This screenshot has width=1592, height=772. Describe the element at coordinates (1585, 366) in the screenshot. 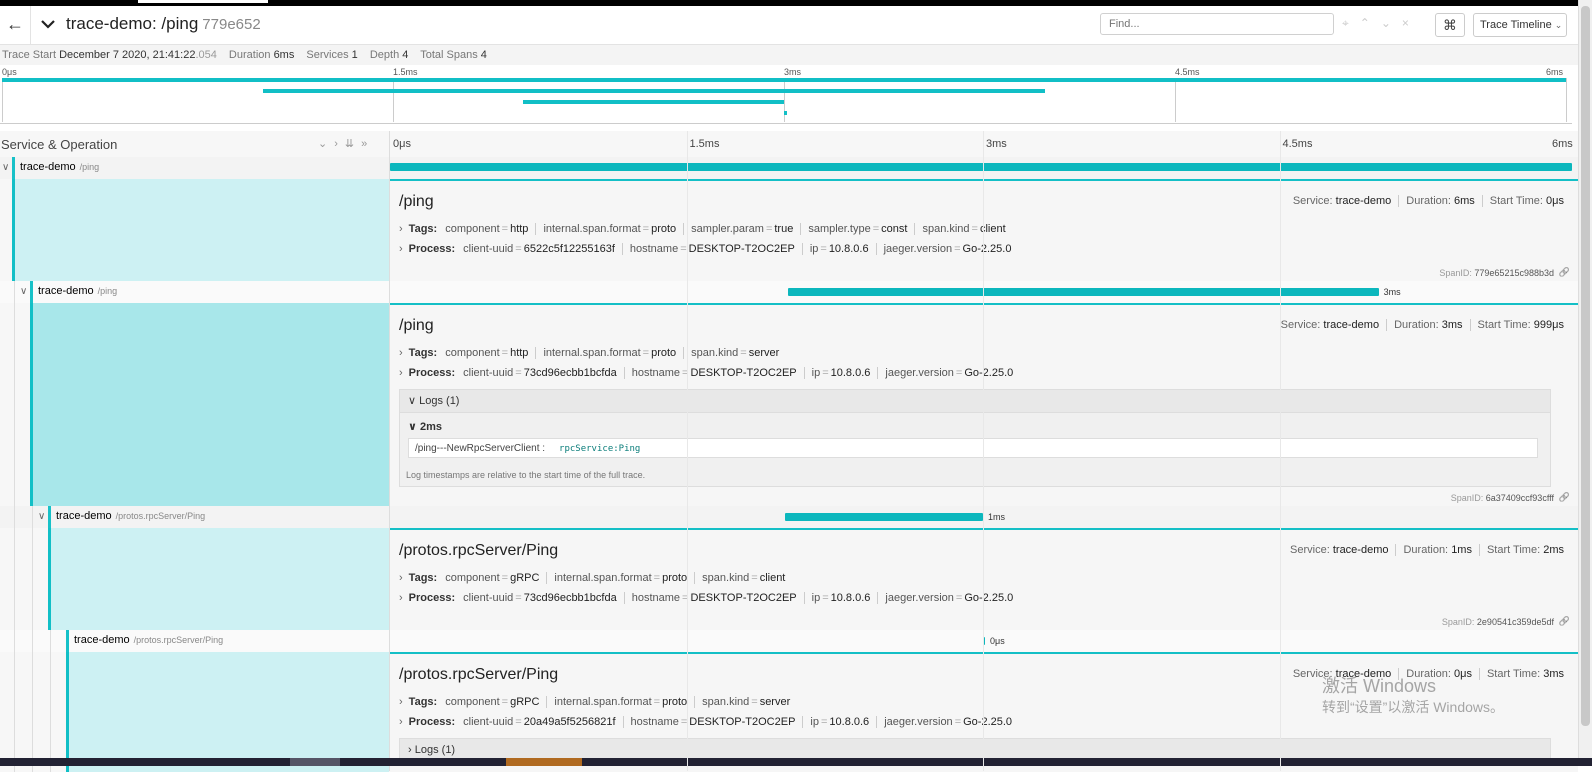

I see `scrollbar-thumb` at that location.